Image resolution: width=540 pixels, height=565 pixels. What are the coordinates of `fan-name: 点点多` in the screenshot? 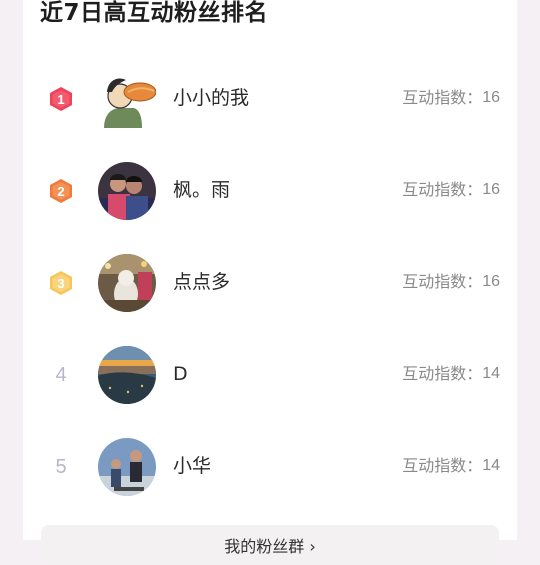 It's located at (202, 282).